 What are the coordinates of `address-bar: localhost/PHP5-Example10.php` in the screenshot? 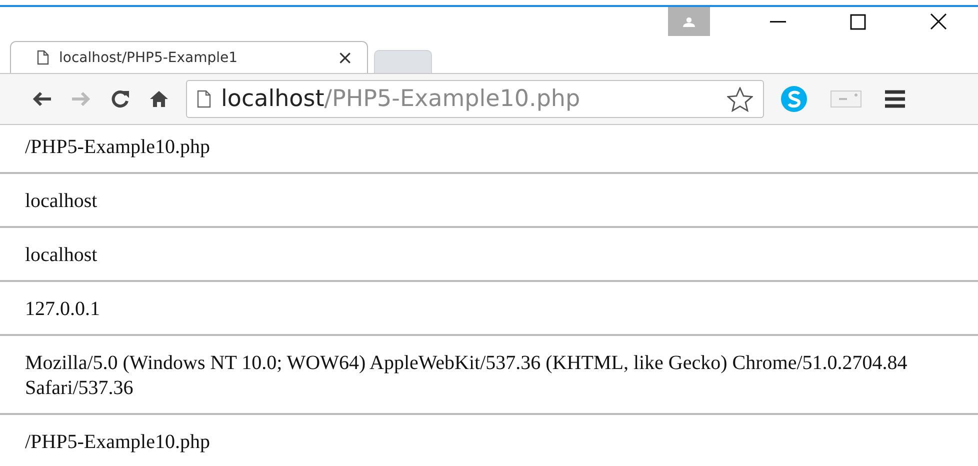 It's located at (475, 99).